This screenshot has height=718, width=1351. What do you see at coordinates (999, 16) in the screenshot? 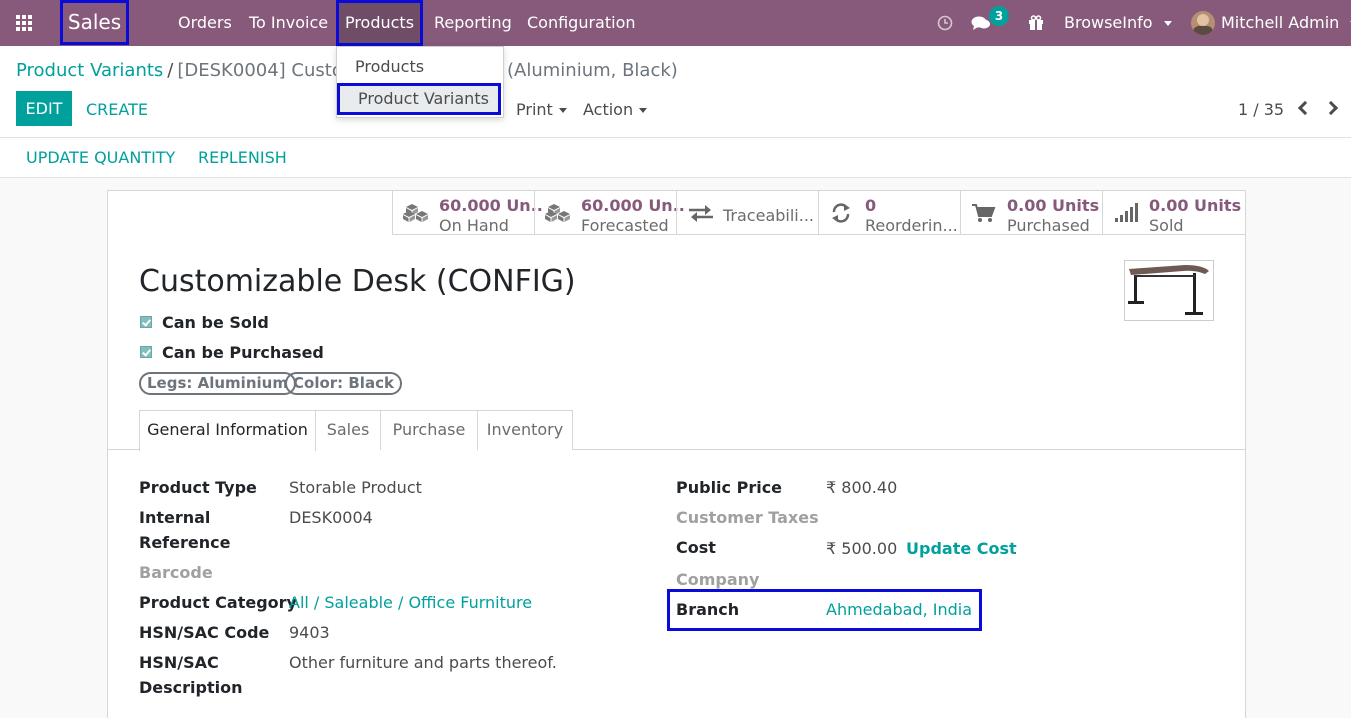
I see `chat-count-badge: 3` at bounding box center [999, 16].